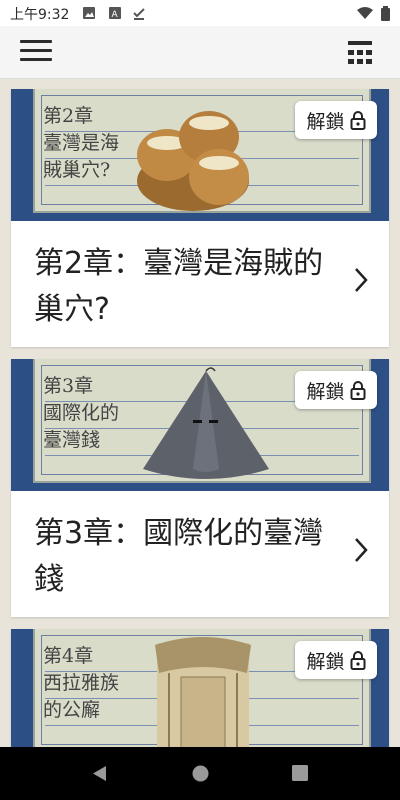 This screenshot has height=800, width=400. I want to click on svg-text: A, so click(115, 15).